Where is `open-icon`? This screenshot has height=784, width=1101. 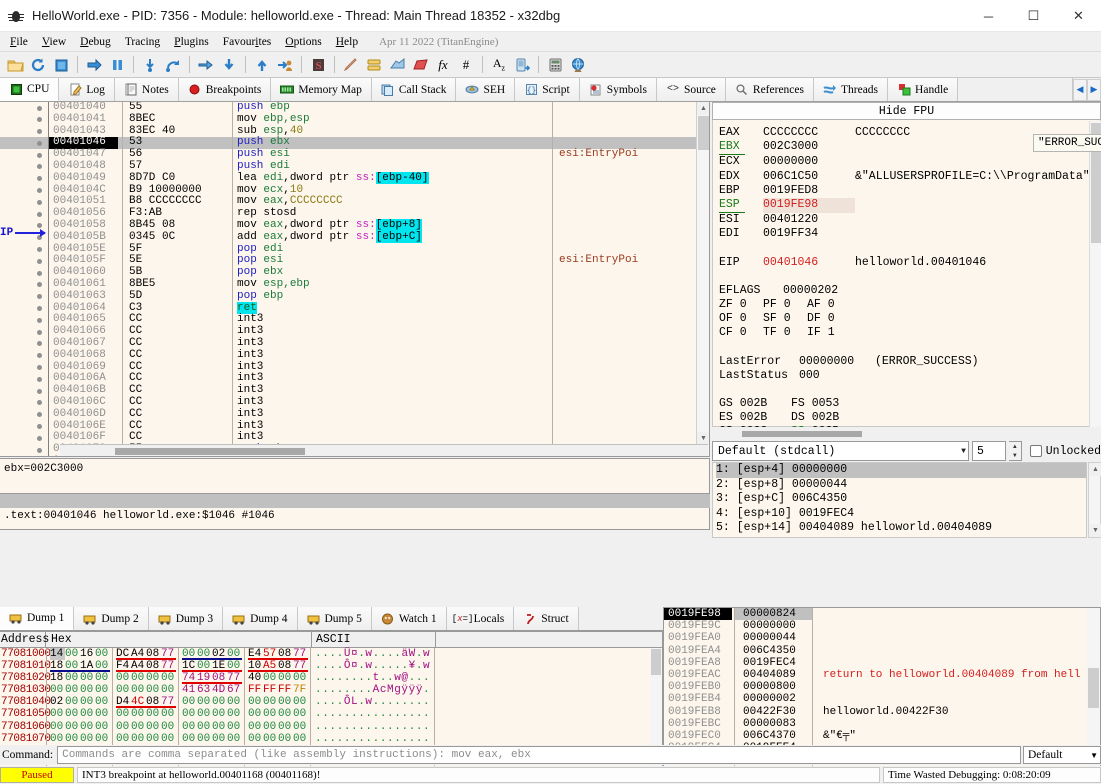 open-icon is located at coordinates (15, 65).